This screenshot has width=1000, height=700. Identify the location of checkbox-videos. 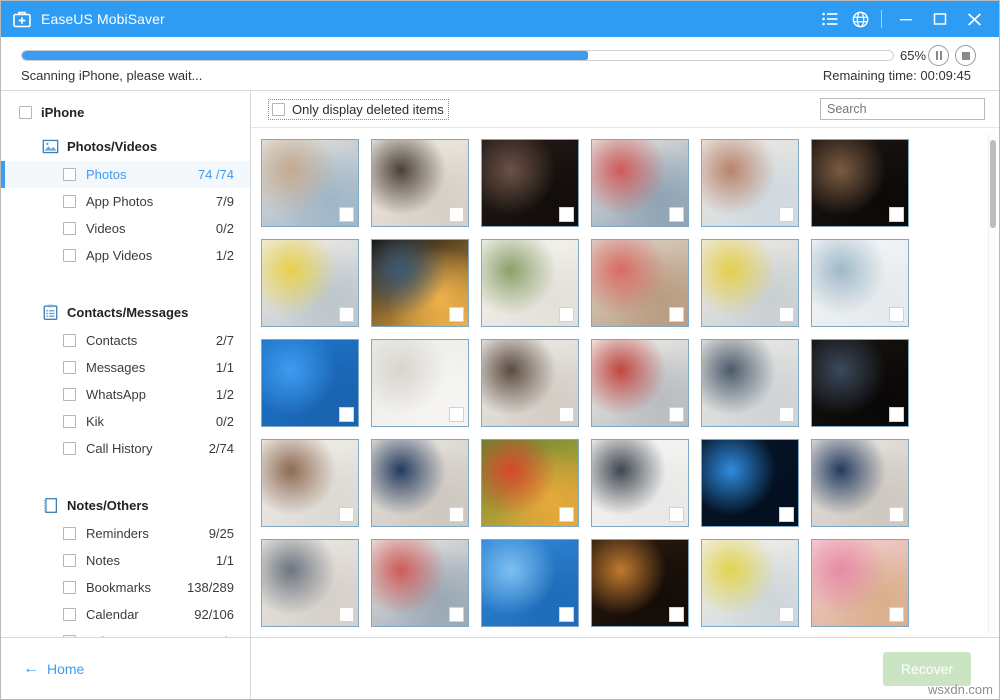
(69, 228).